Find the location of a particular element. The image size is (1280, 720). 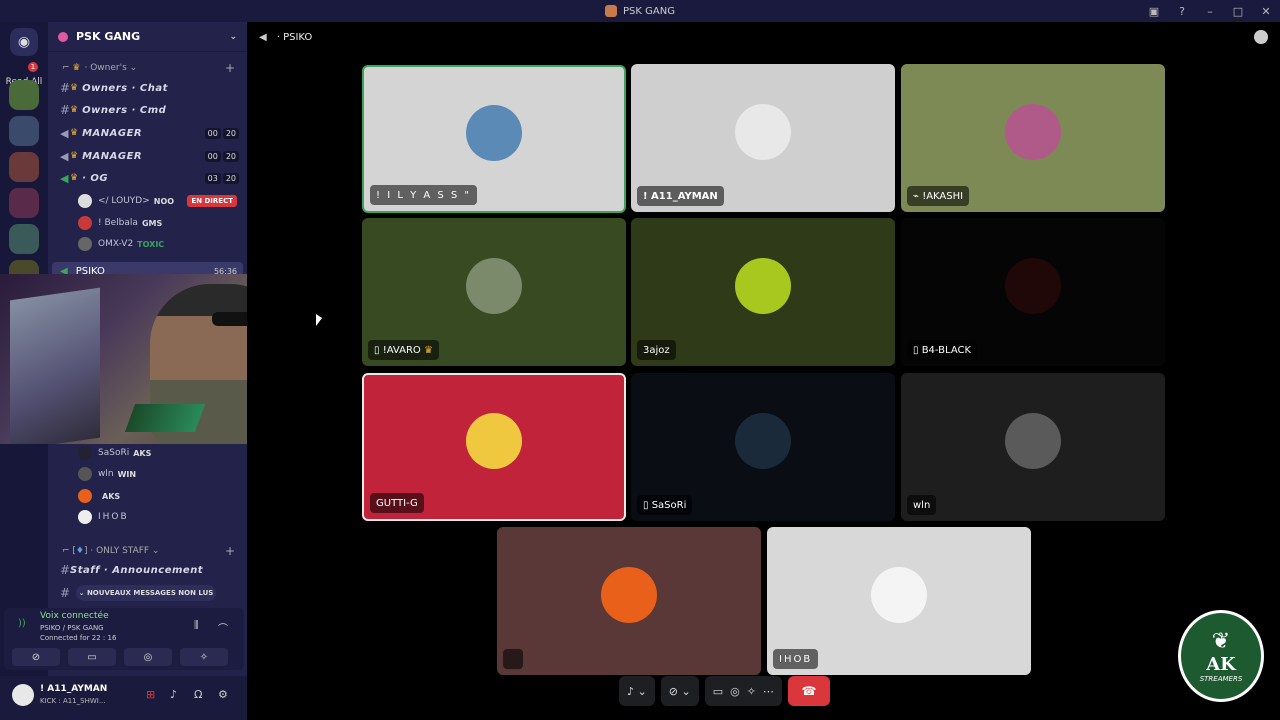

participant-tile: ! A11_AYMAN is located at coordinates (763, 138).